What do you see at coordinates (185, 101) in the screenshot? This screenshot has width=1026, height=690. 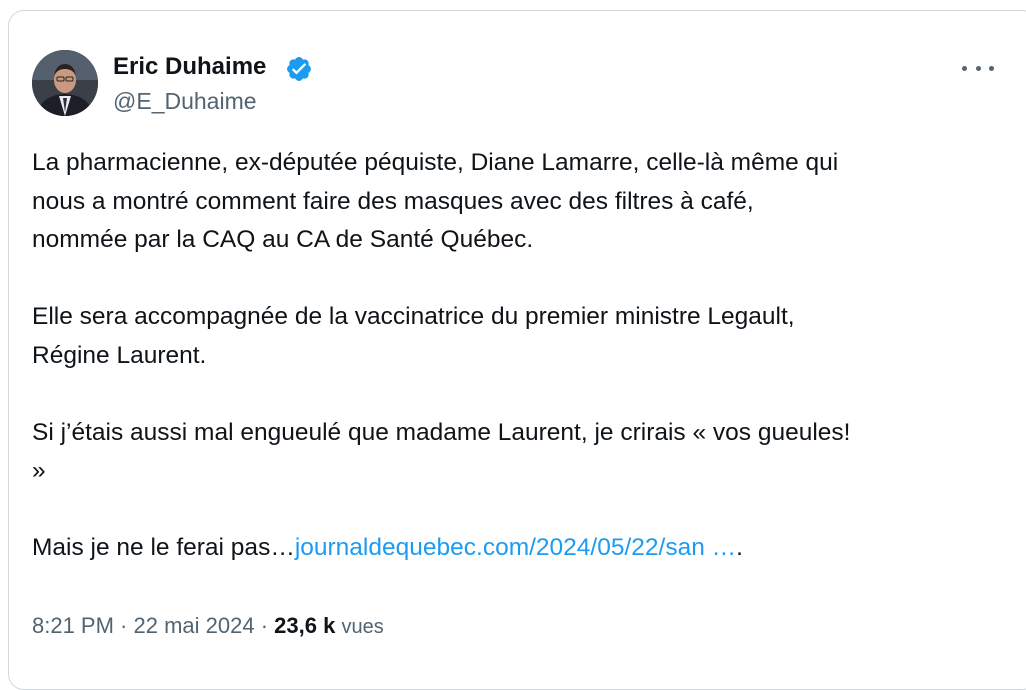 I see `author-handle: @E_Duhaime` at bounding box center [185, 101].